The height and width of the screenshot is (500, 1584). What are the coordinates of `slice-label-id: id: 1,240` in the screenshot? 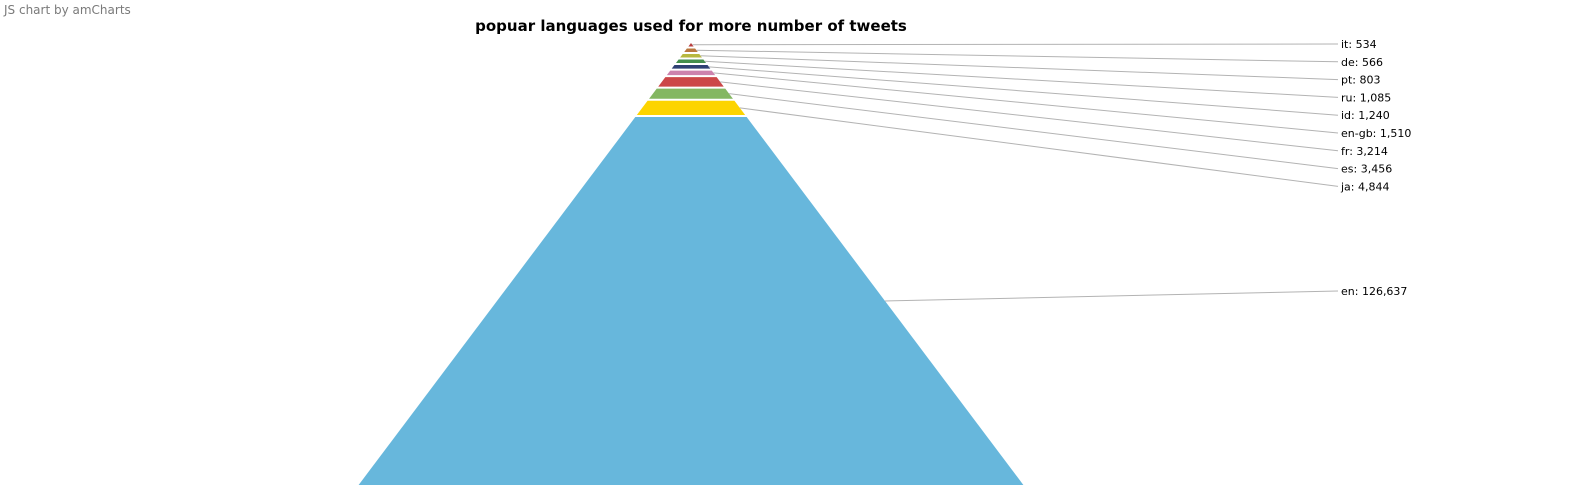 It's located at (1365, 115).